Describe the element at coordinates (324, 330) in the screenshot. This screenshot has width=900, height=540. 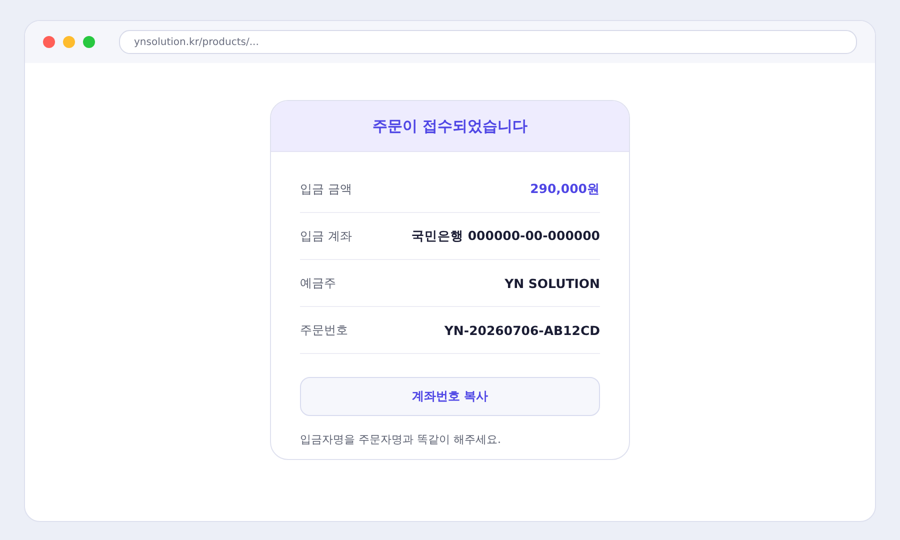
I see `row-label: 주문번호` at that location.